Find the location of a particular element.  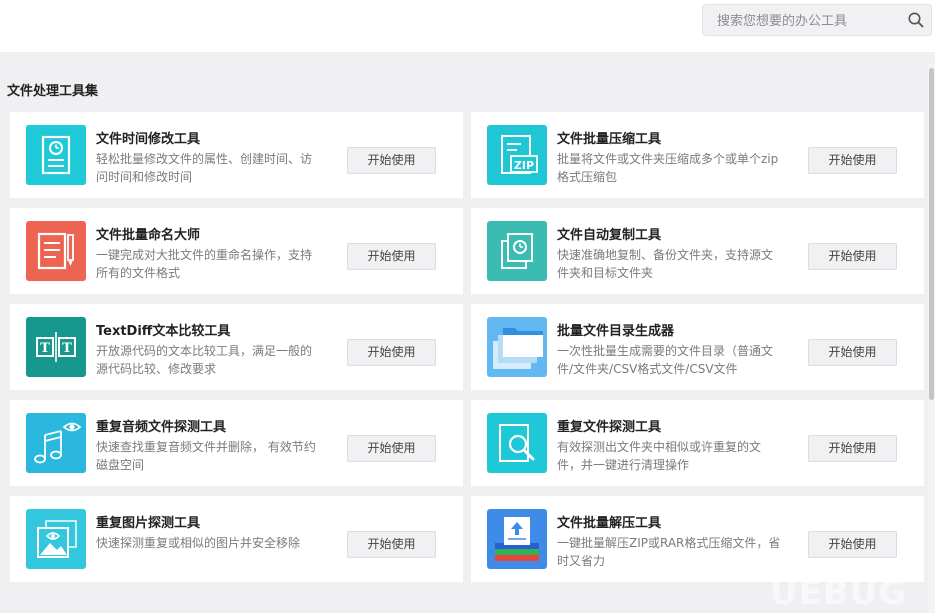

tool-title: 文件批量压缩工具 is located at coordinates (609, 139).